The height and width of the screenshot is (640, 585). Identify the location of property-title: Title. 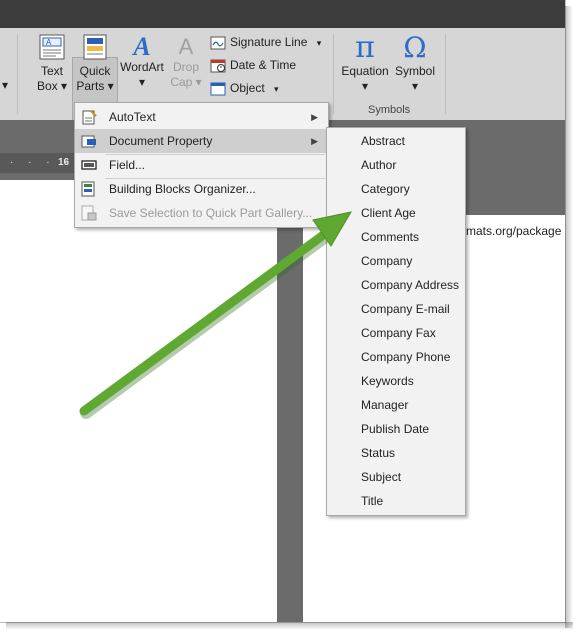
(396, 501).